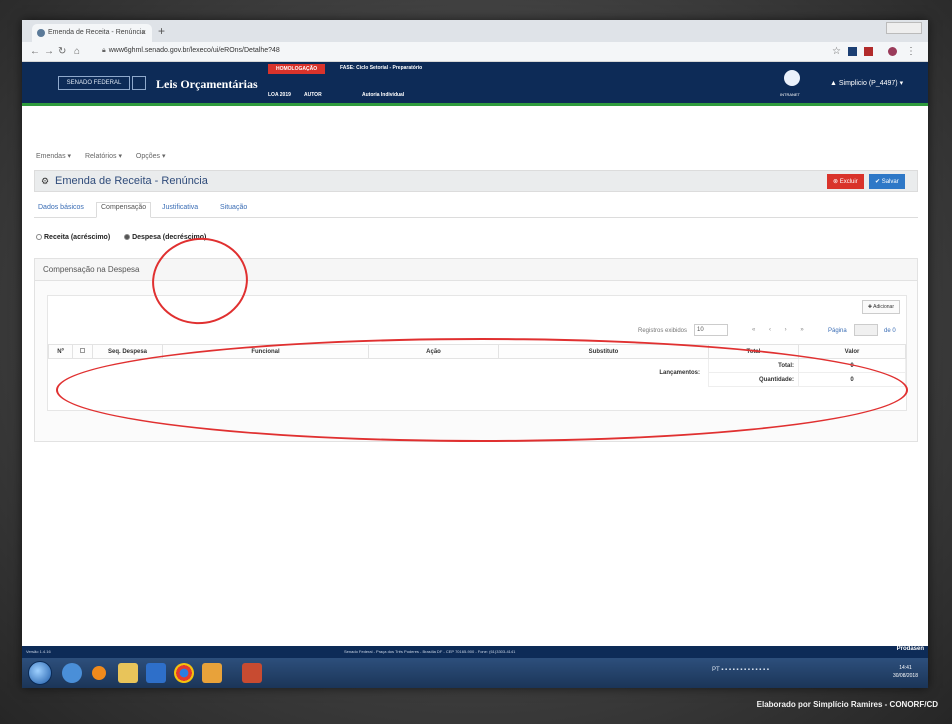 This screenshot has height=724, width=952. I want to click on excluir-button: ⊗ Excluir, so click(845, 181).